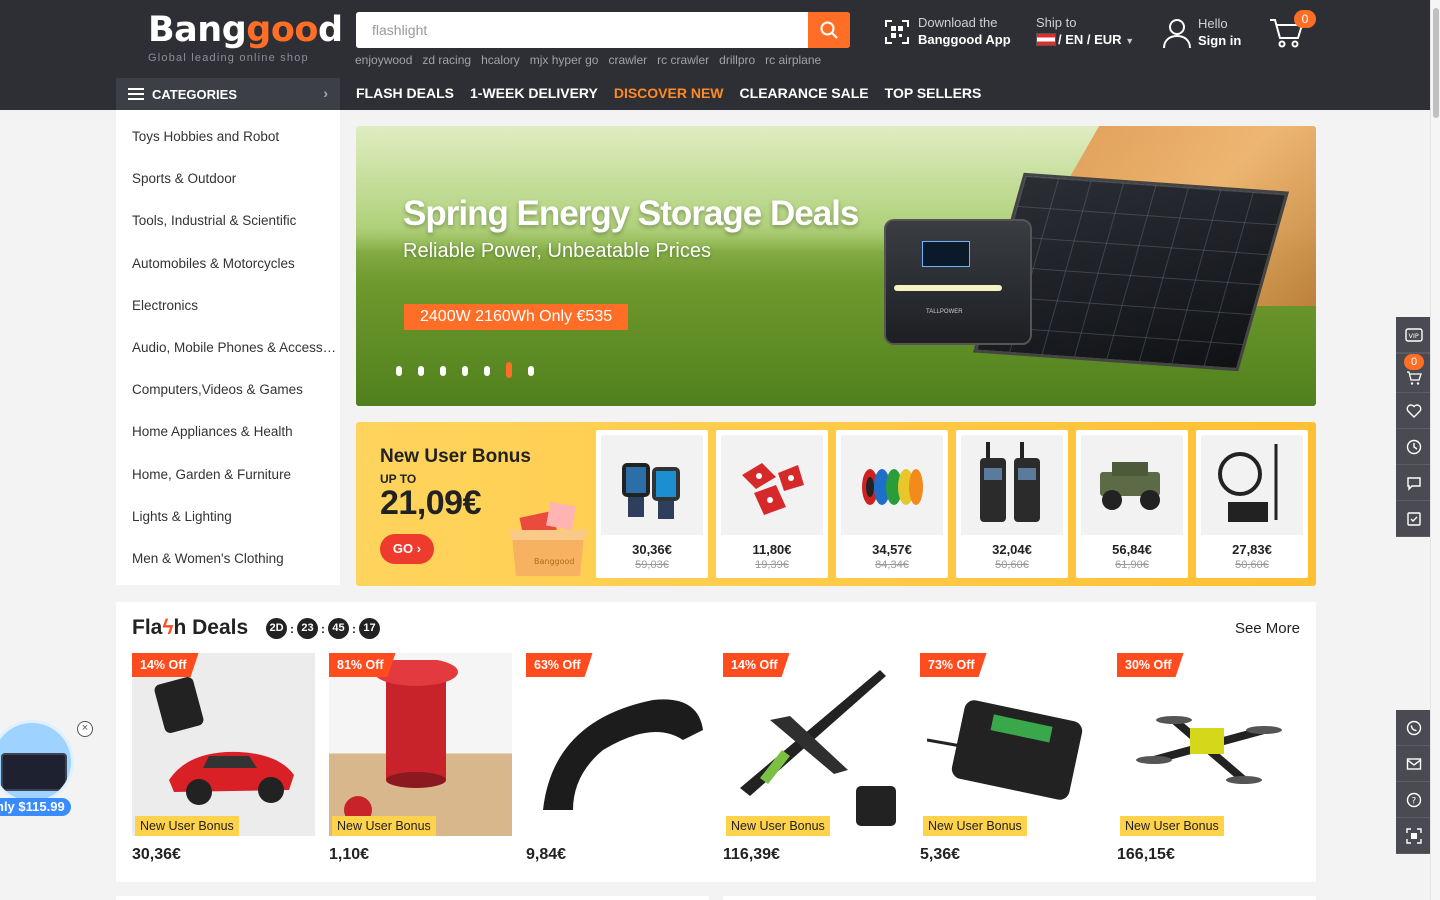 The width and height of the screenshot is (1440, 900). What do you see at coordinates (509, 370) in the screenshot?
I see `carousel-dot-active` at bounding box center [509, 370].